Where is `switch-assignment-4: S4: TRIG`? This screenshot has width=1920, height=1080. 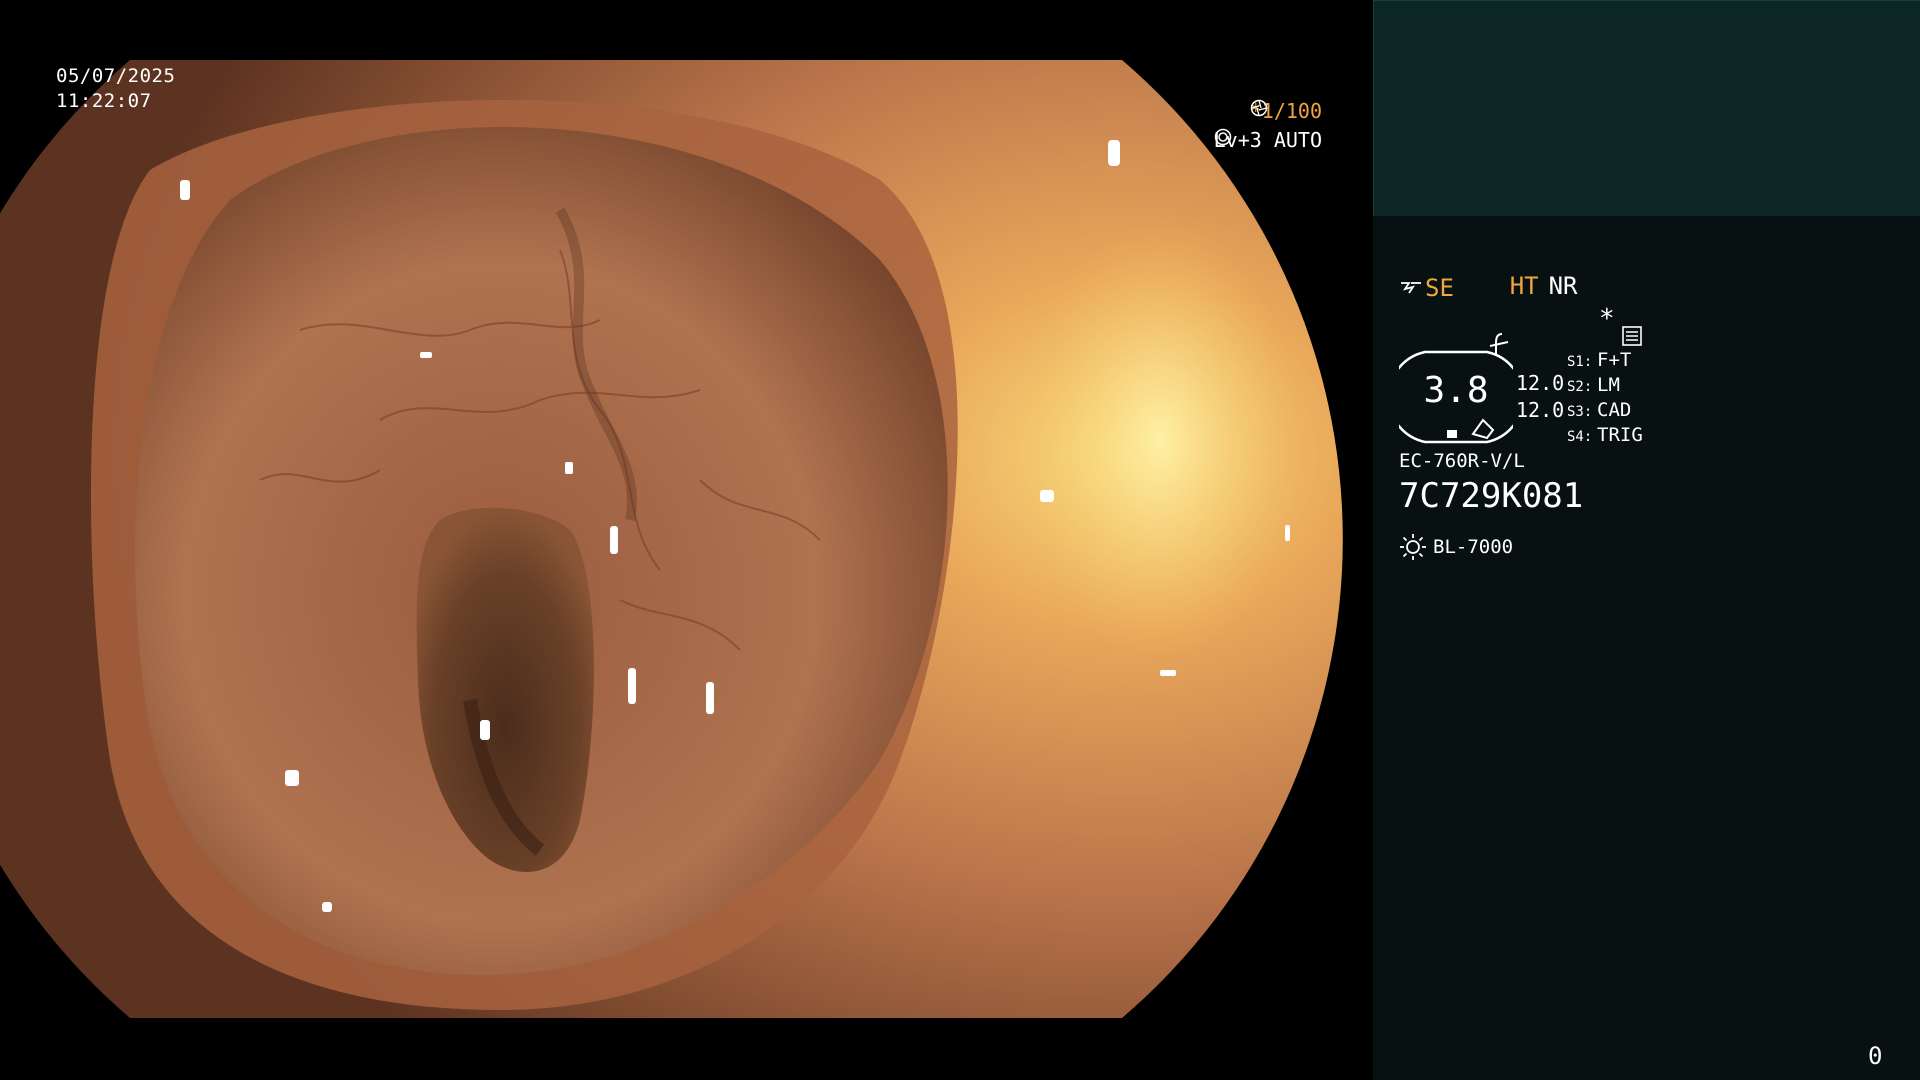 switch-assignment-4: S4: TRIG is located at coordinates (1605, 435).